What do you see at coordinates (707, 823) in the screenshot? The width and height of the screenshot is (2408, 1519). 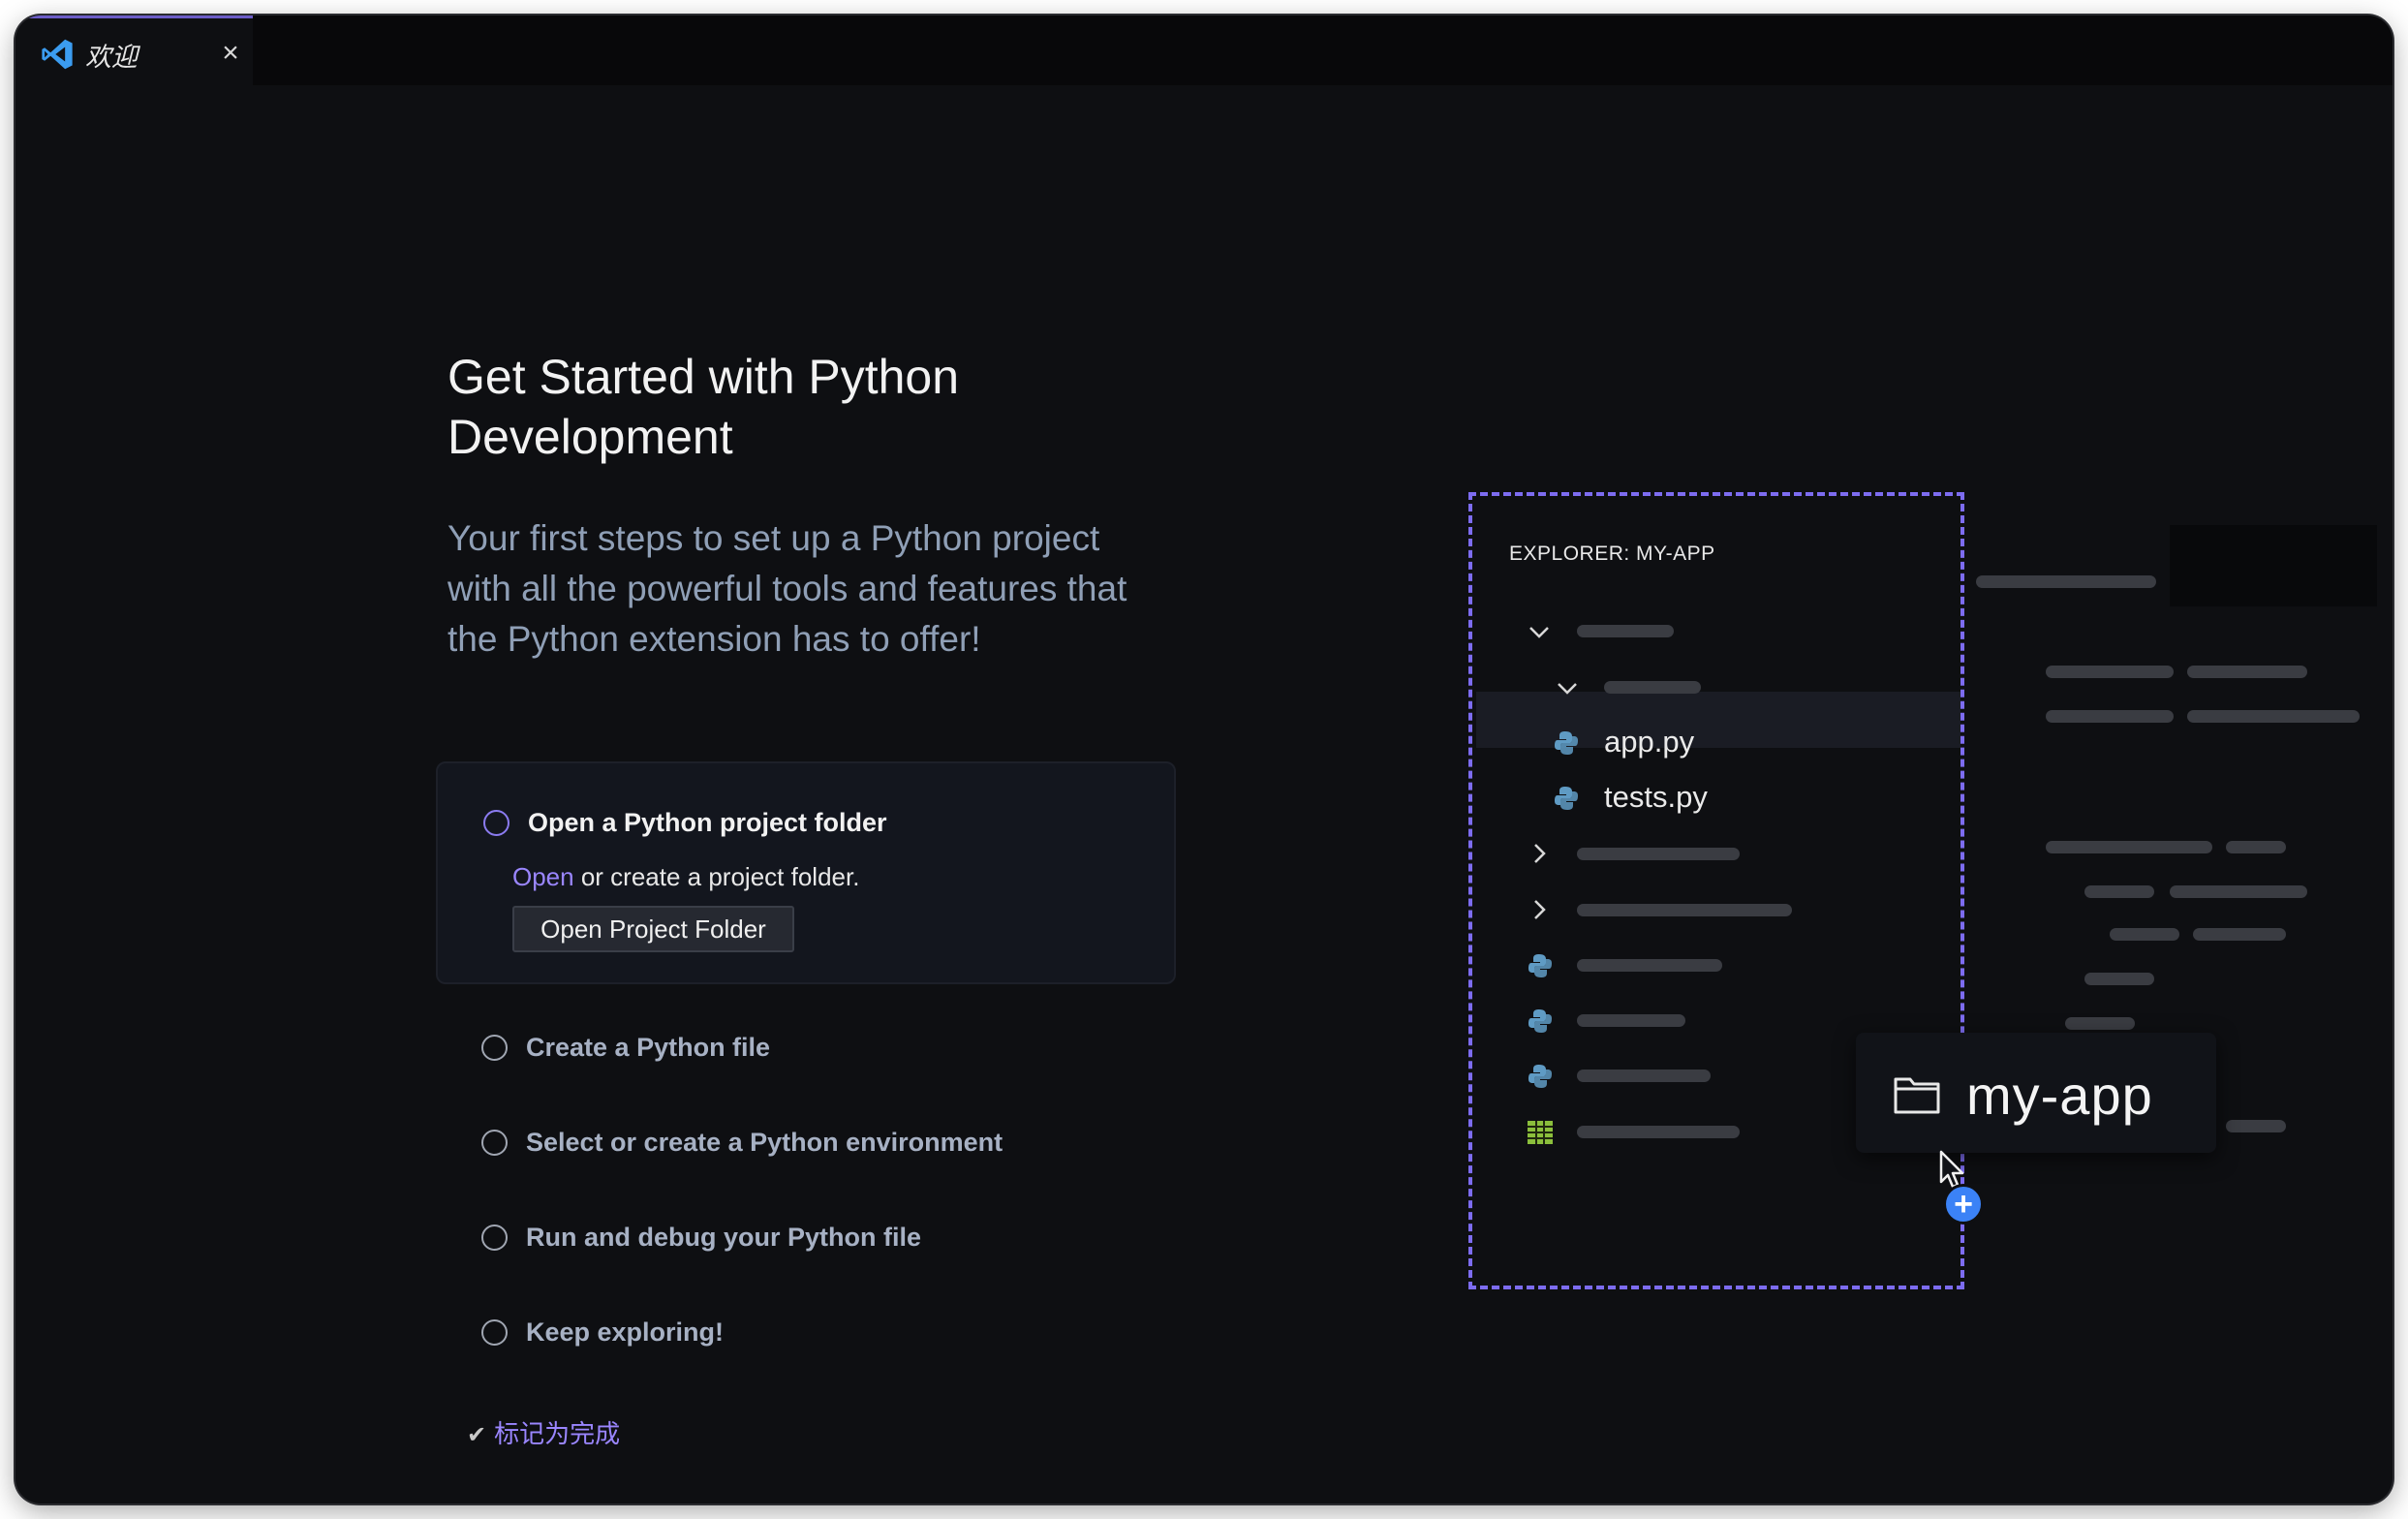 I see `step-title-open-folder: Open a Python project folder` at bounding box center [707, 823].